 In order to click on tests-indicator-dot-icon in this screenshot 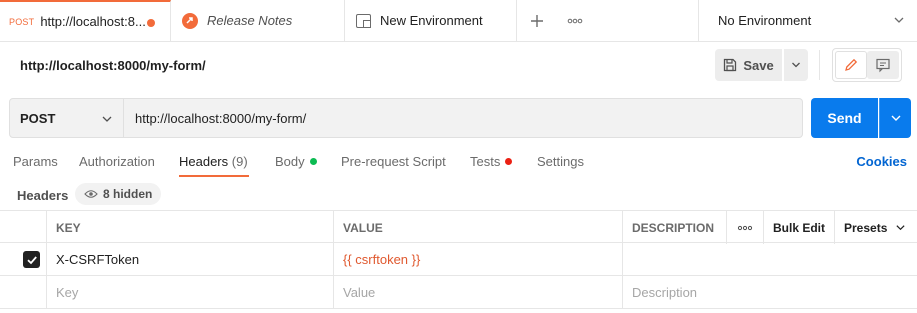, I will do `click(509, 161)`.